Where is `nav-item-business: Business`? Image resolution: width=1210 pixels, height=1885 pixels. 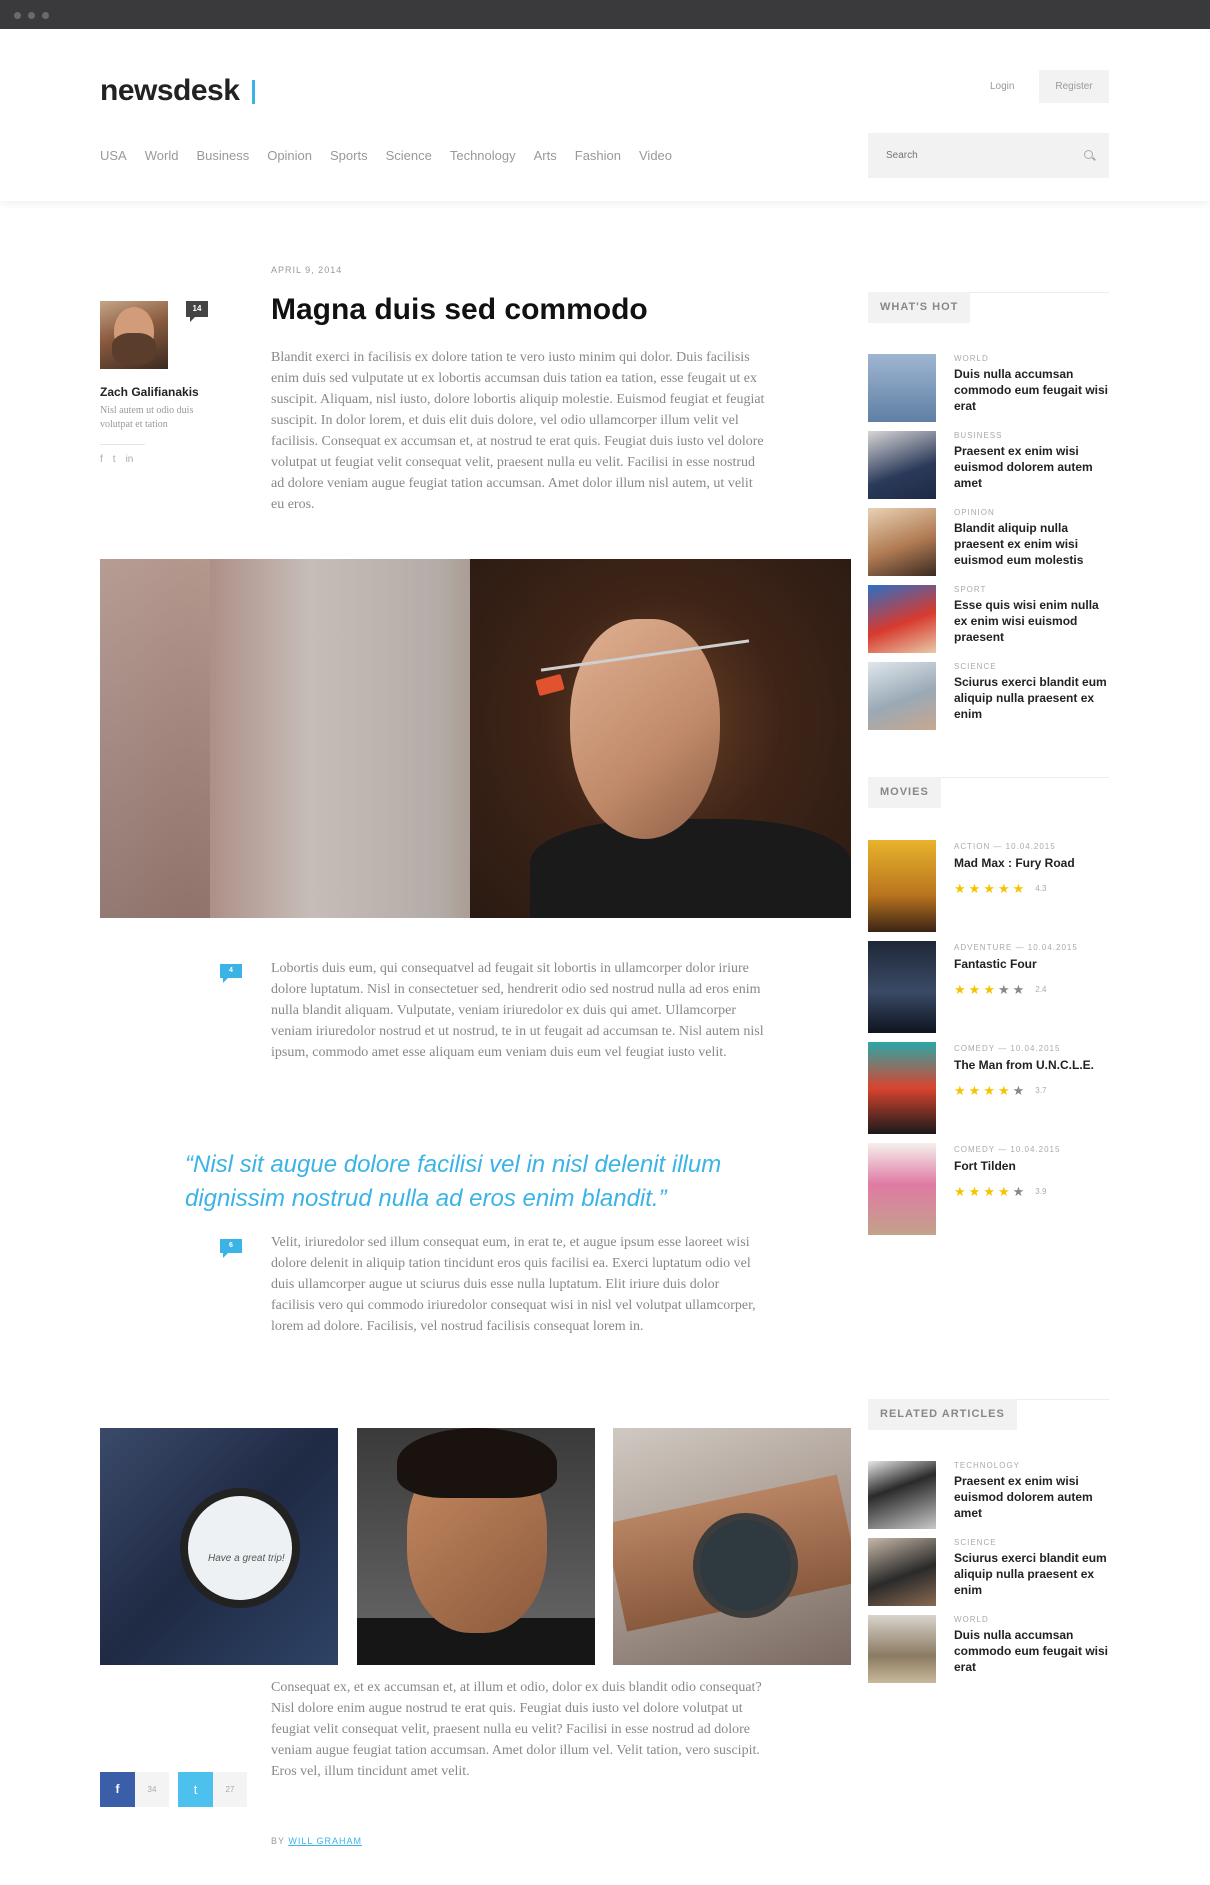
nav-item-business: Business is located at coordinates (222, 155).